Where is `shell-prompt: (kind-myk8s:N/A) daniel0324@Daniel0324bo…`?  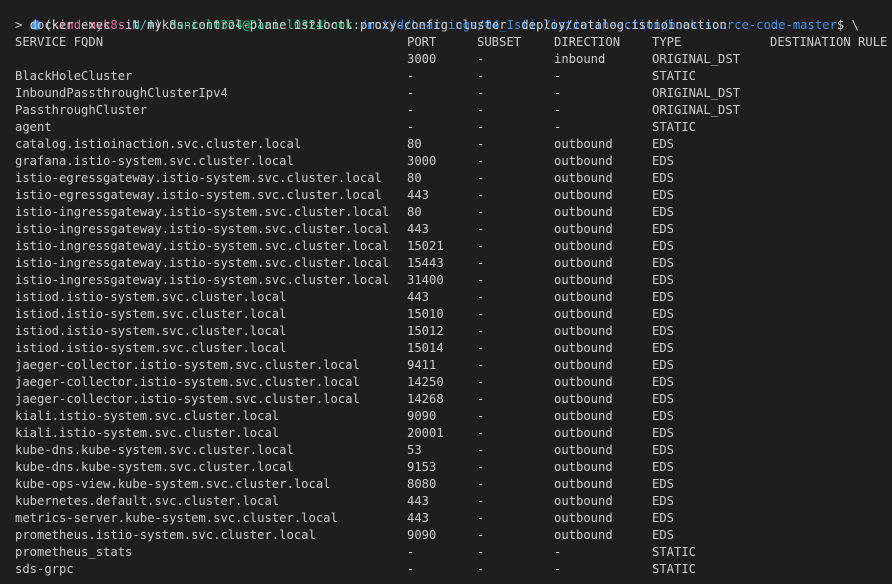 shell-prompt: (kind-myk8s:N/A) daniel0324@Daniel0324bo… is located at coordinates (430, 16).